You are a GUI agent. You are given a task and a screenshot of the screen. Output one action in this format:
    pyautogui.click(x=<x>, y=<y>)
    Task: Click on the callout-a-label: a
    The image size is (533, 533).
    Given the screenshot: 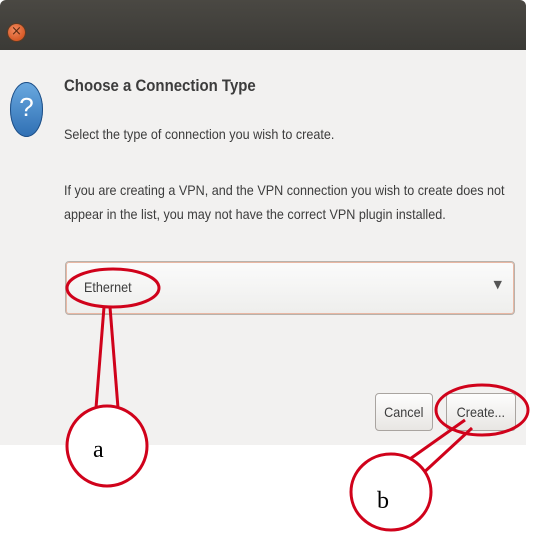 What is the action you would take?
    pyautogui.click(x=98, y=450)
    